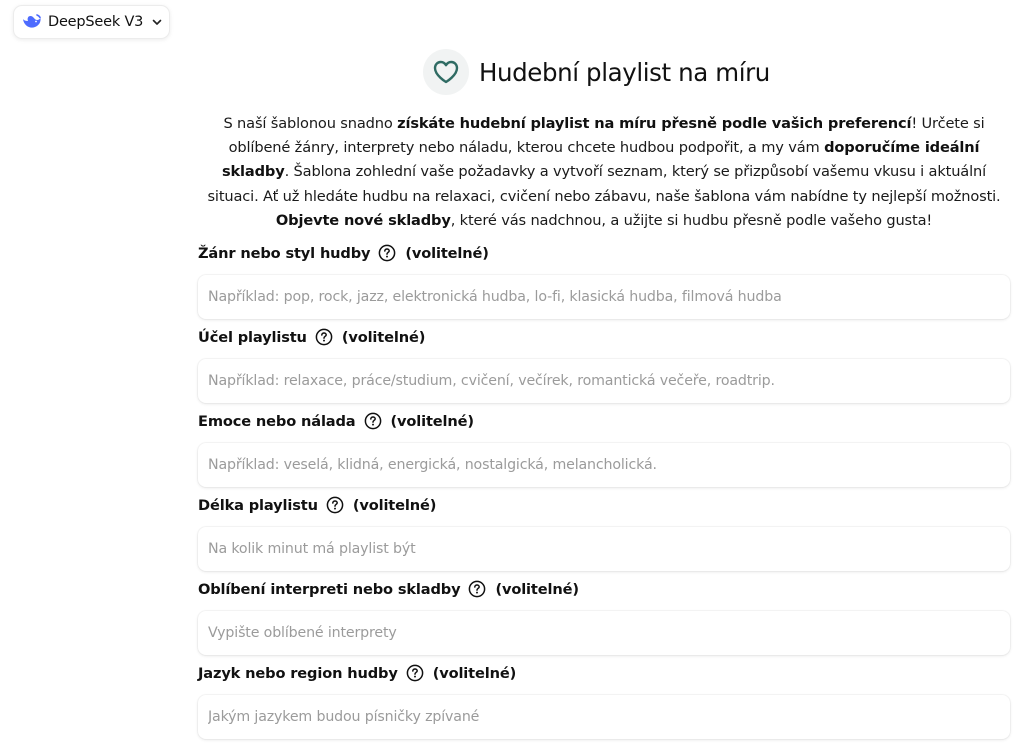 The width and height of the screenshot is (1024, 745). Describe the element at coordinates (157, 22) in the screenshot. I see `chevron-down-icon` at that location.